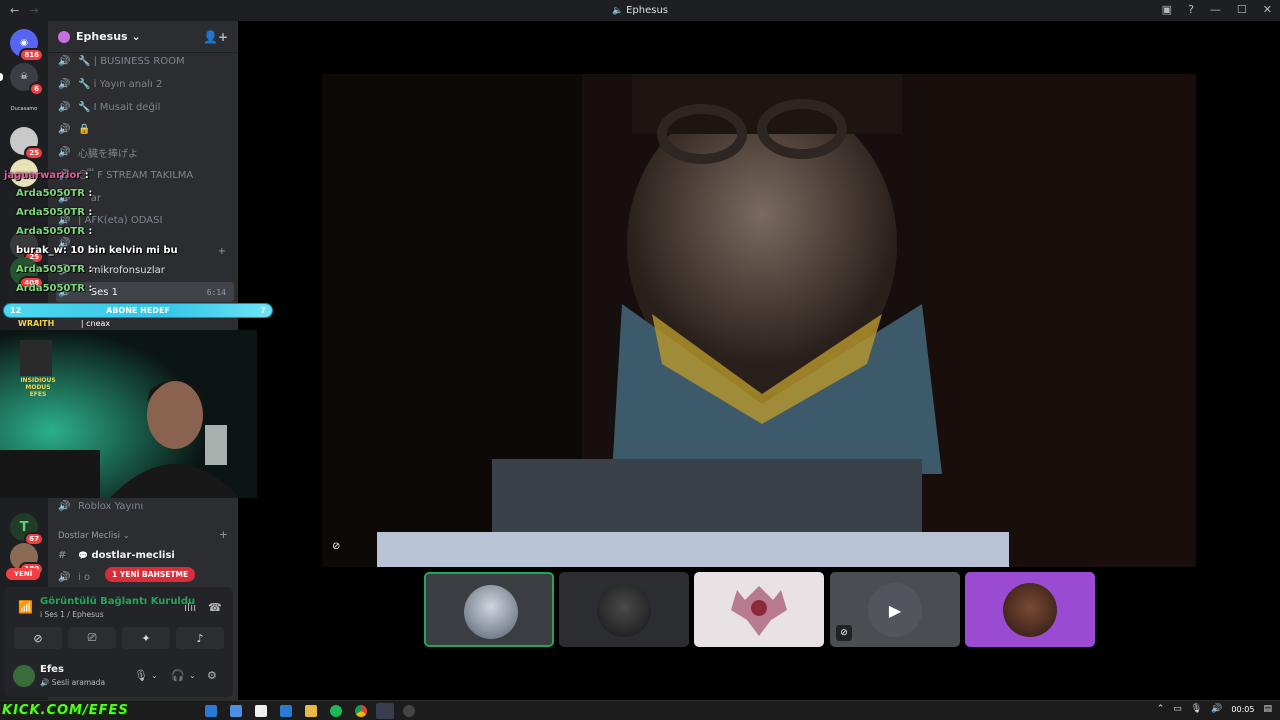 The width and height of the screenshot is (1280, 720). What do you see at coordinates (38, 638) in the screenshot?
I see `camera-off-button: ⊘` at bounding box center [38, 638].